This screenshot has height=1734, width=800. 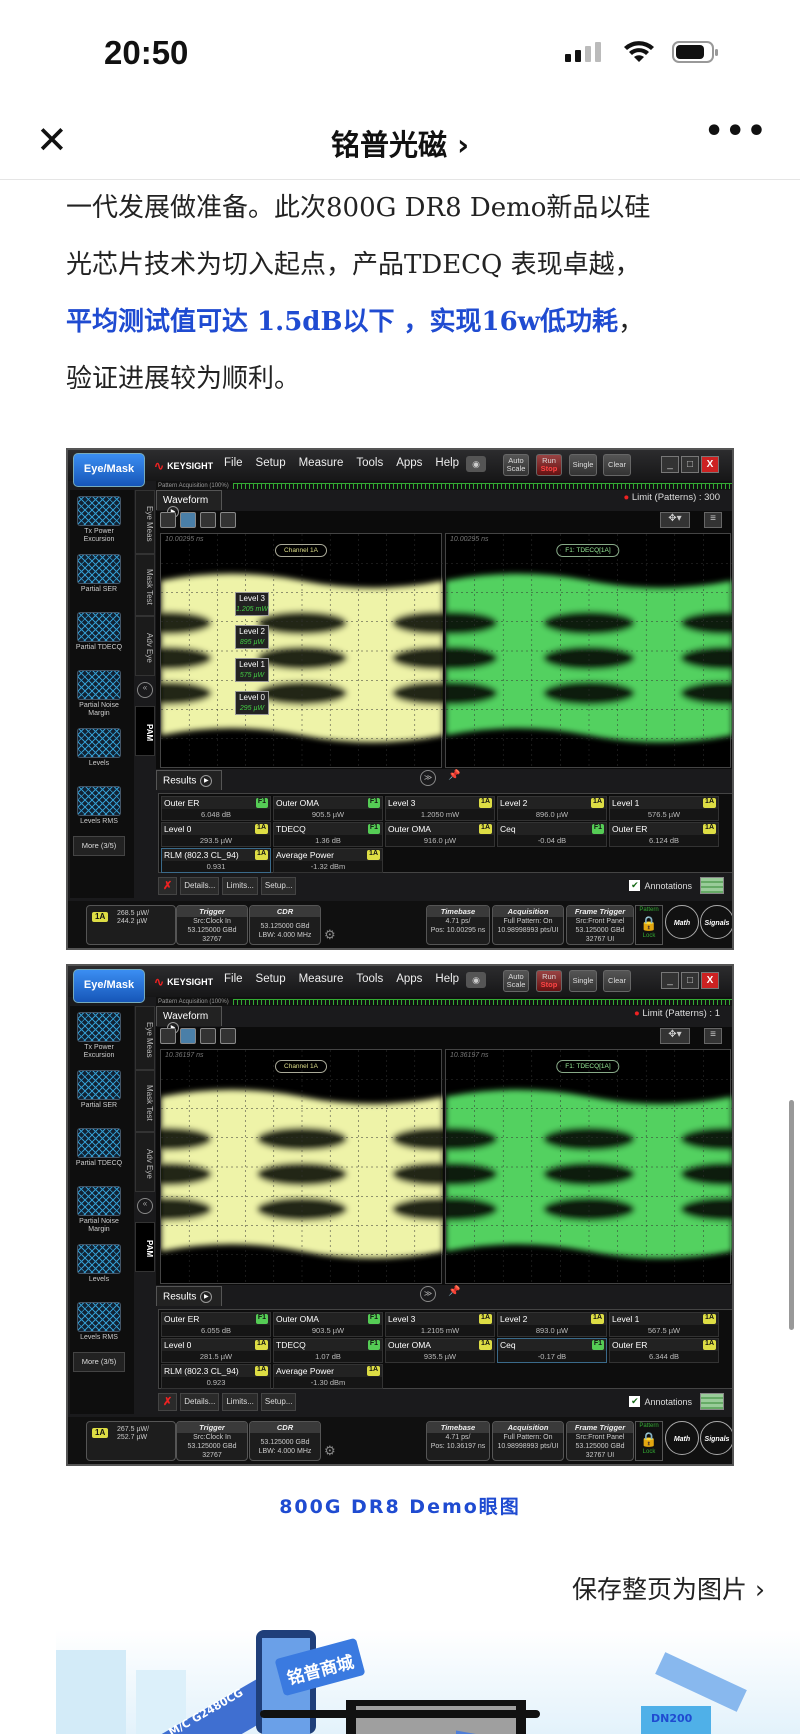 What do you see at coordinates (99, 846) in the screenshot?
I see `more-button: More (3/5)` at bounding box center [99, 846].